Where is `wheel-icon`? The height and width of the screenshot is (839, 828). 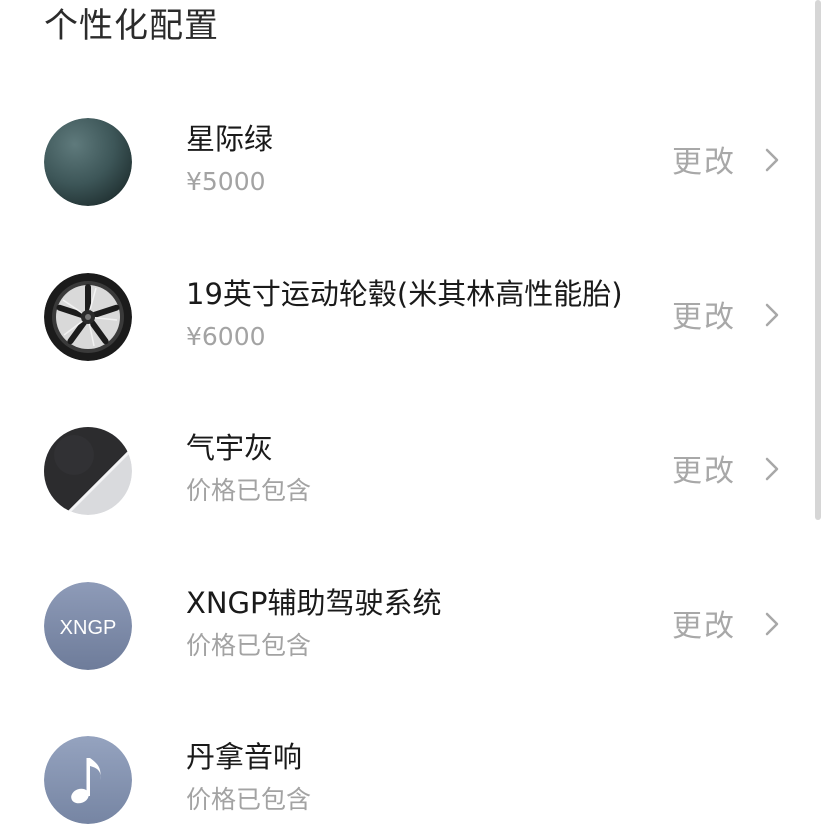 wheel-icon is located at coordinates (88, 317).